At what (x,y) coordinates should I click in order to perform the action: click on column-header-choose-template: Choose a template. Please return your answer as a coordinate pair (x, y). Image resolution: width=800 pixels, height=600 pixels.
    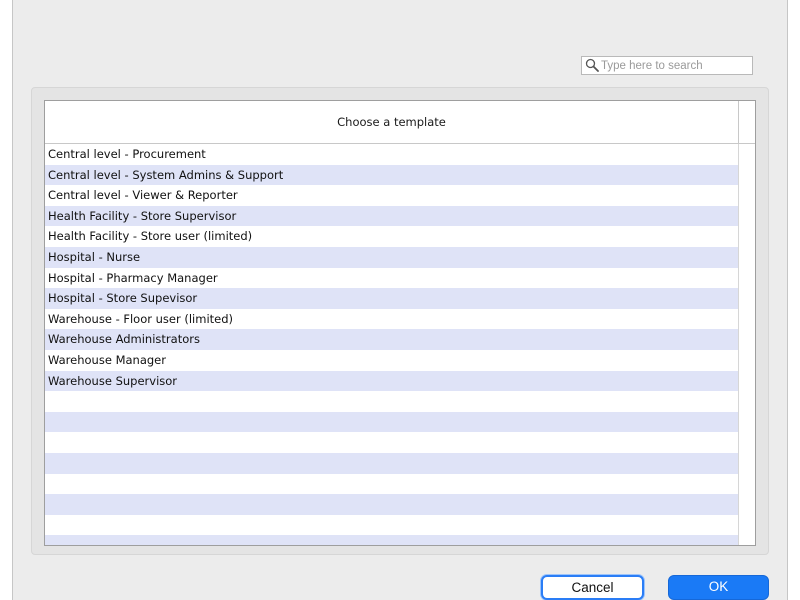
    Looking at the image, I should click on (392, 122).